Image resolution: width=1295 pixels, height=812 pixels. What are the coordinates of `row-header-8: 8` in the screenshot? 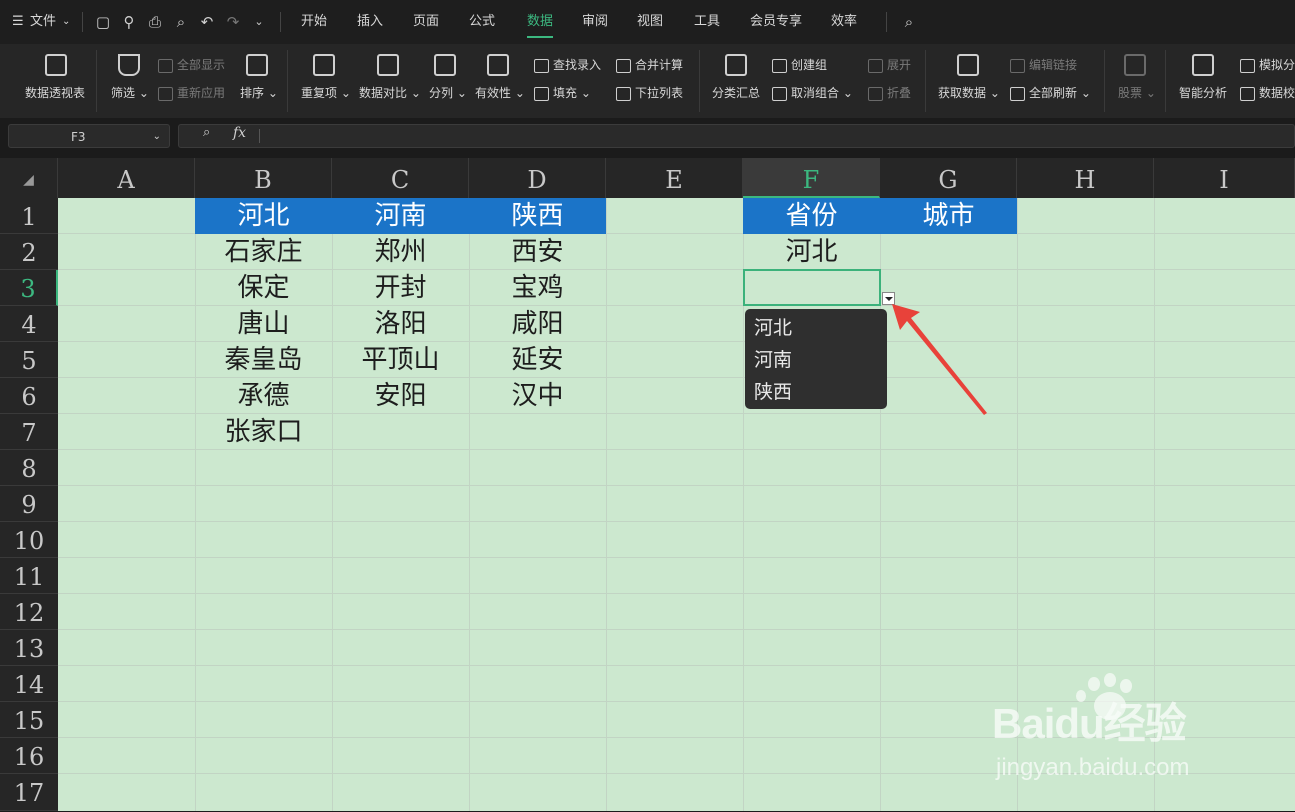 It's located at (29, 468).